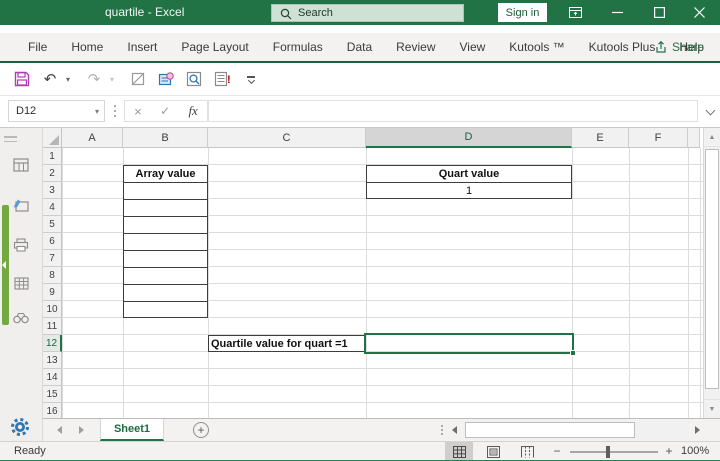 This screenshot has width=720, height=461. I want to click on undo-button: ↶, so click(50, 79).